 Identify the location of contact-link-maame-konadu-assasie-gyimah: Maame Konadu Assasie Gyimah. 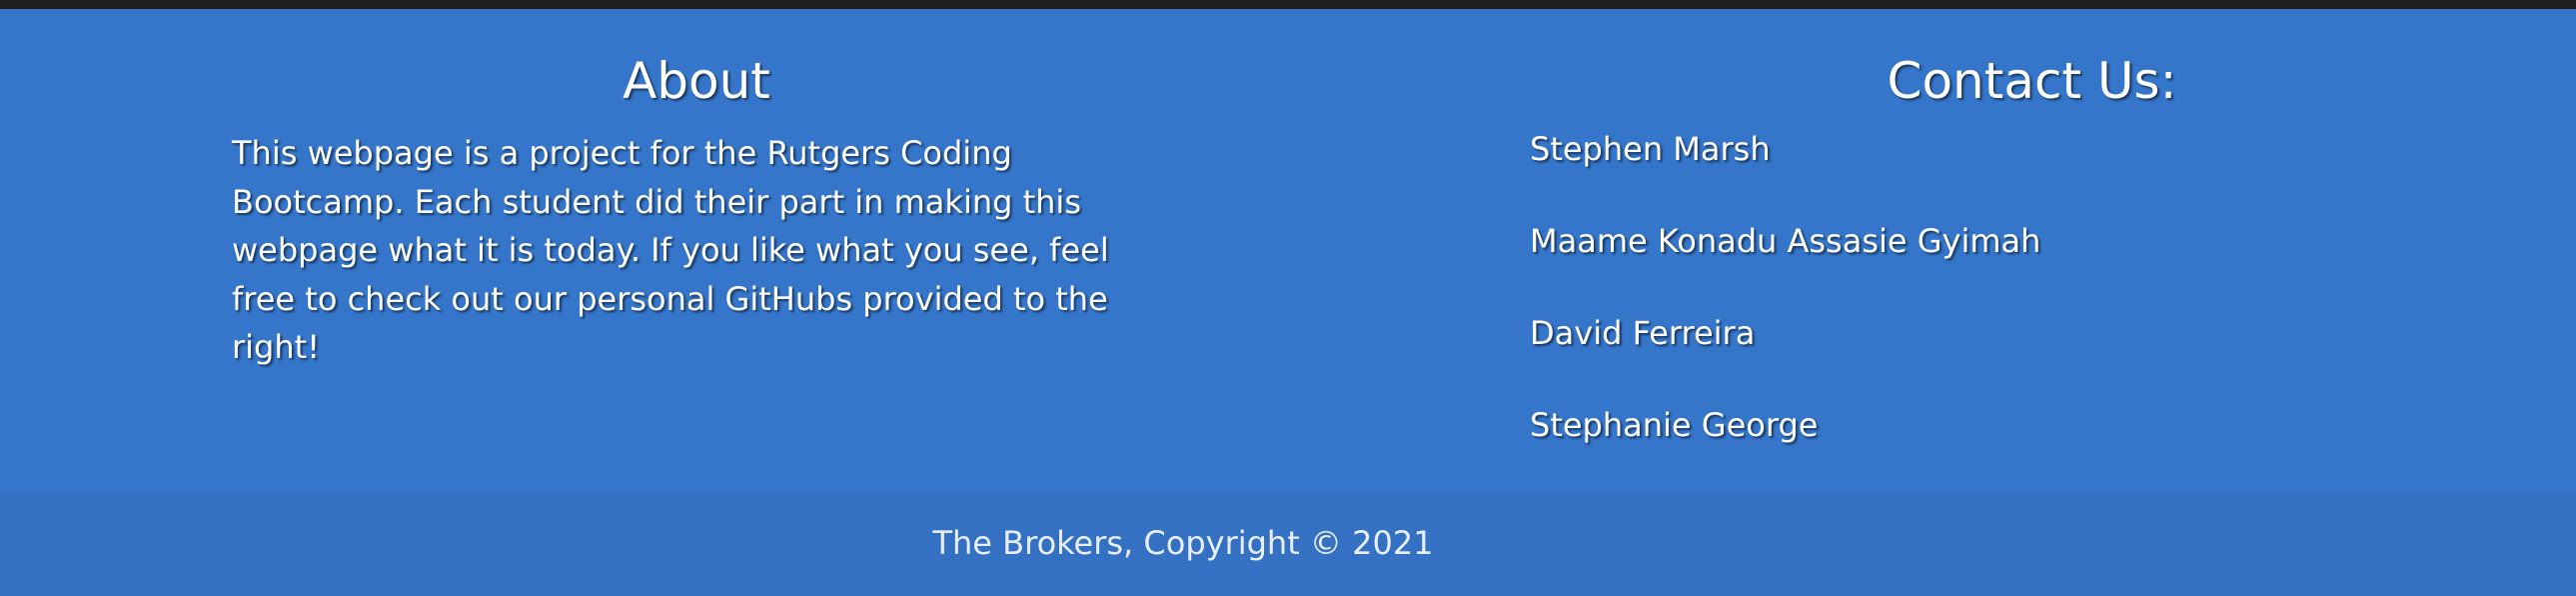
(1785, 267).